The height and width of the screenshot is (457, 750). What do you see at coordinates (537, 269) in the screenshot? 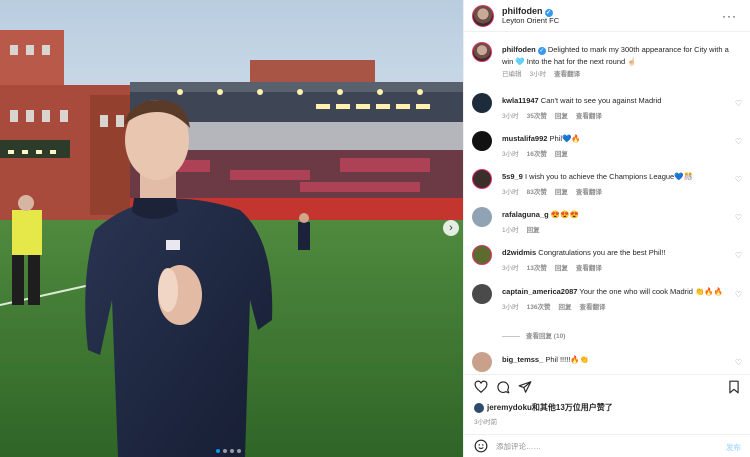
I see `comment-likes: 13次赞` at bounding box center [537, 269].